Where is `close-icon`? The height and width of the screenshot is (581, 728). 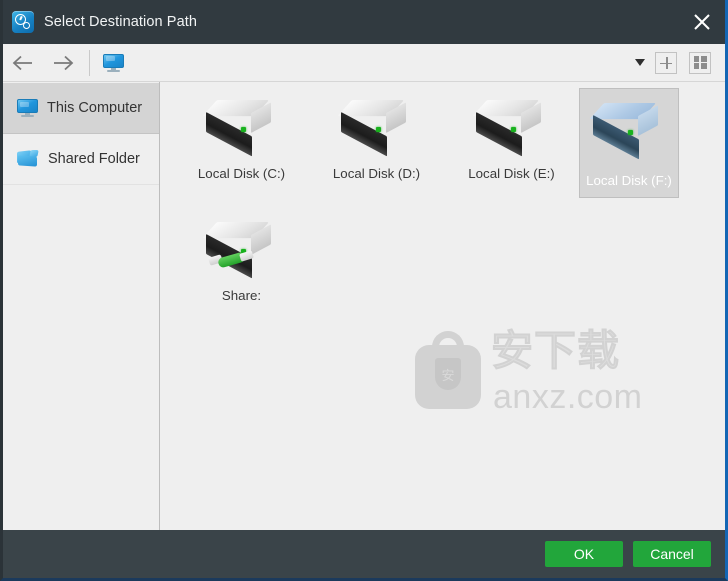
close-icon is located at coordinates (702, 22).